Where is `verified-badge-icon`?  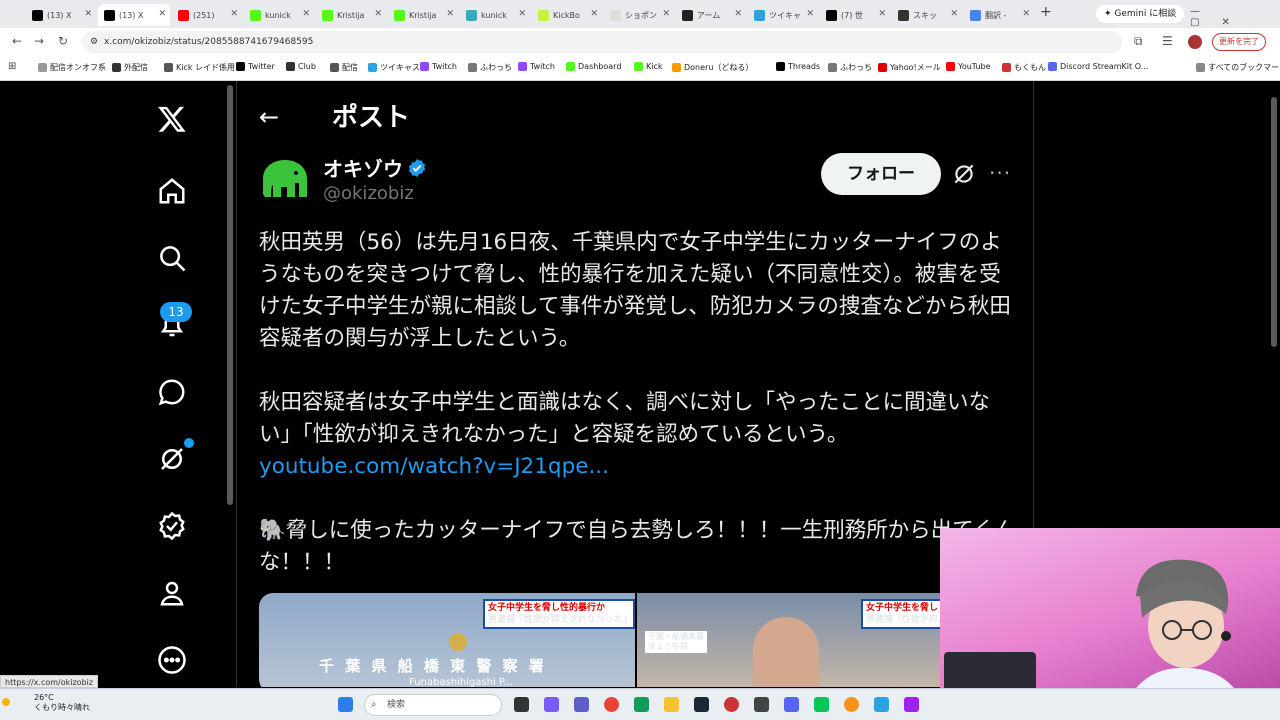 verified-badge-icon is located at coordinates (417, 167).